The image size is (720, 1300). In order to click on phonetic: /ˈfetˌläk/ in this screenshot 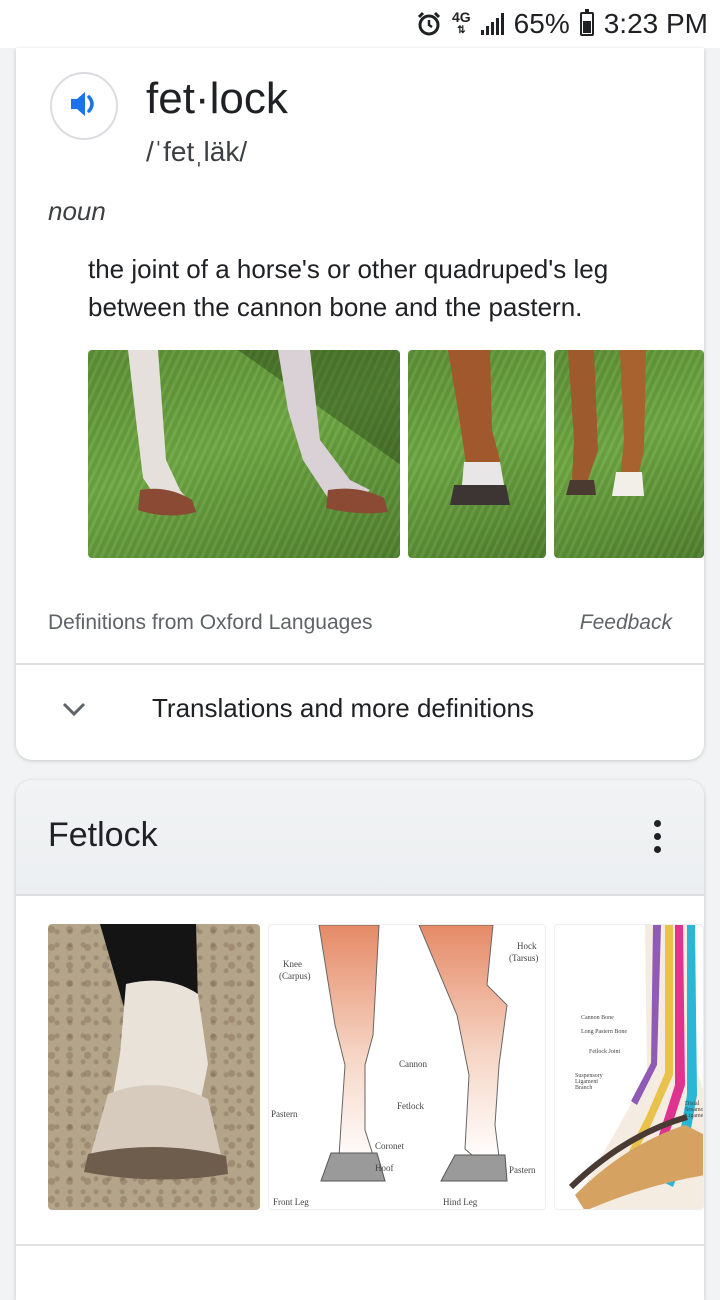, I will do `click(197, 151)`.